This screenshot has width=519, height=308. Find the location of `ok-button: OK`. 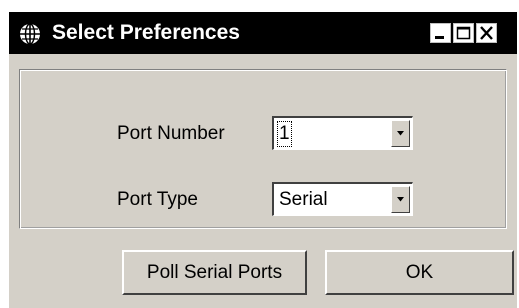

ok-button: OK is located at coordinates (419, 272).